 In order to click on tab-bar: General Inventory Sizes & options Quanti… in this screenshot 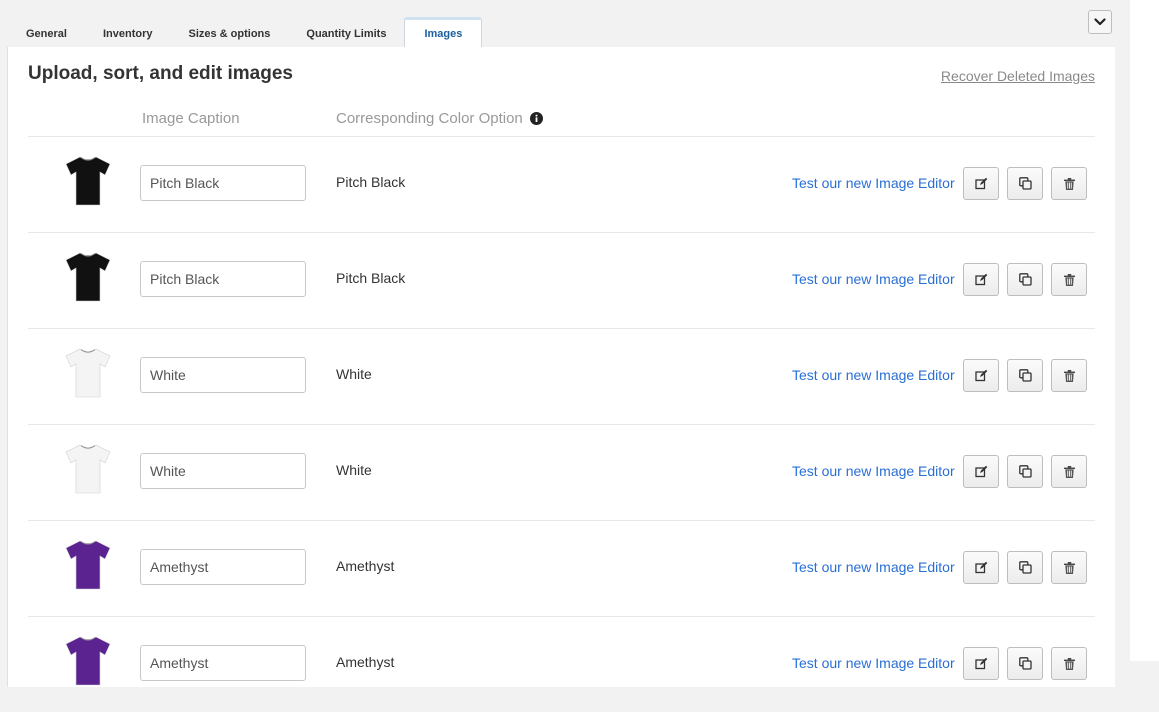, I will do `click(245, 31)`.